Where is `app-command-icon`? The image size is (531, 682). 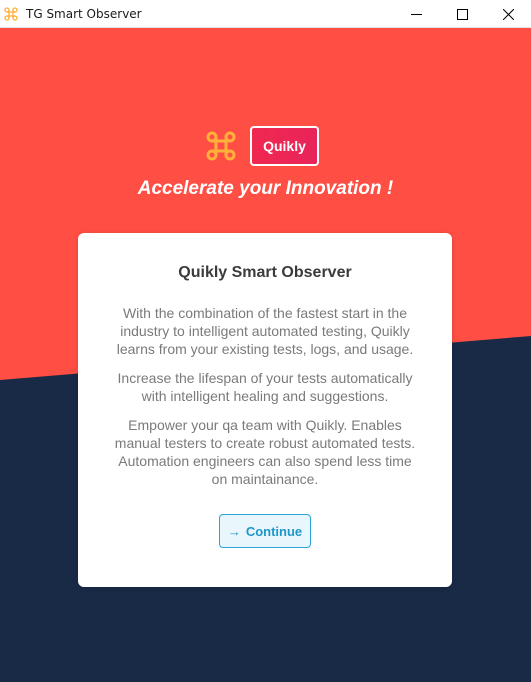 app-command-icon is located at coordinates (11, 13).